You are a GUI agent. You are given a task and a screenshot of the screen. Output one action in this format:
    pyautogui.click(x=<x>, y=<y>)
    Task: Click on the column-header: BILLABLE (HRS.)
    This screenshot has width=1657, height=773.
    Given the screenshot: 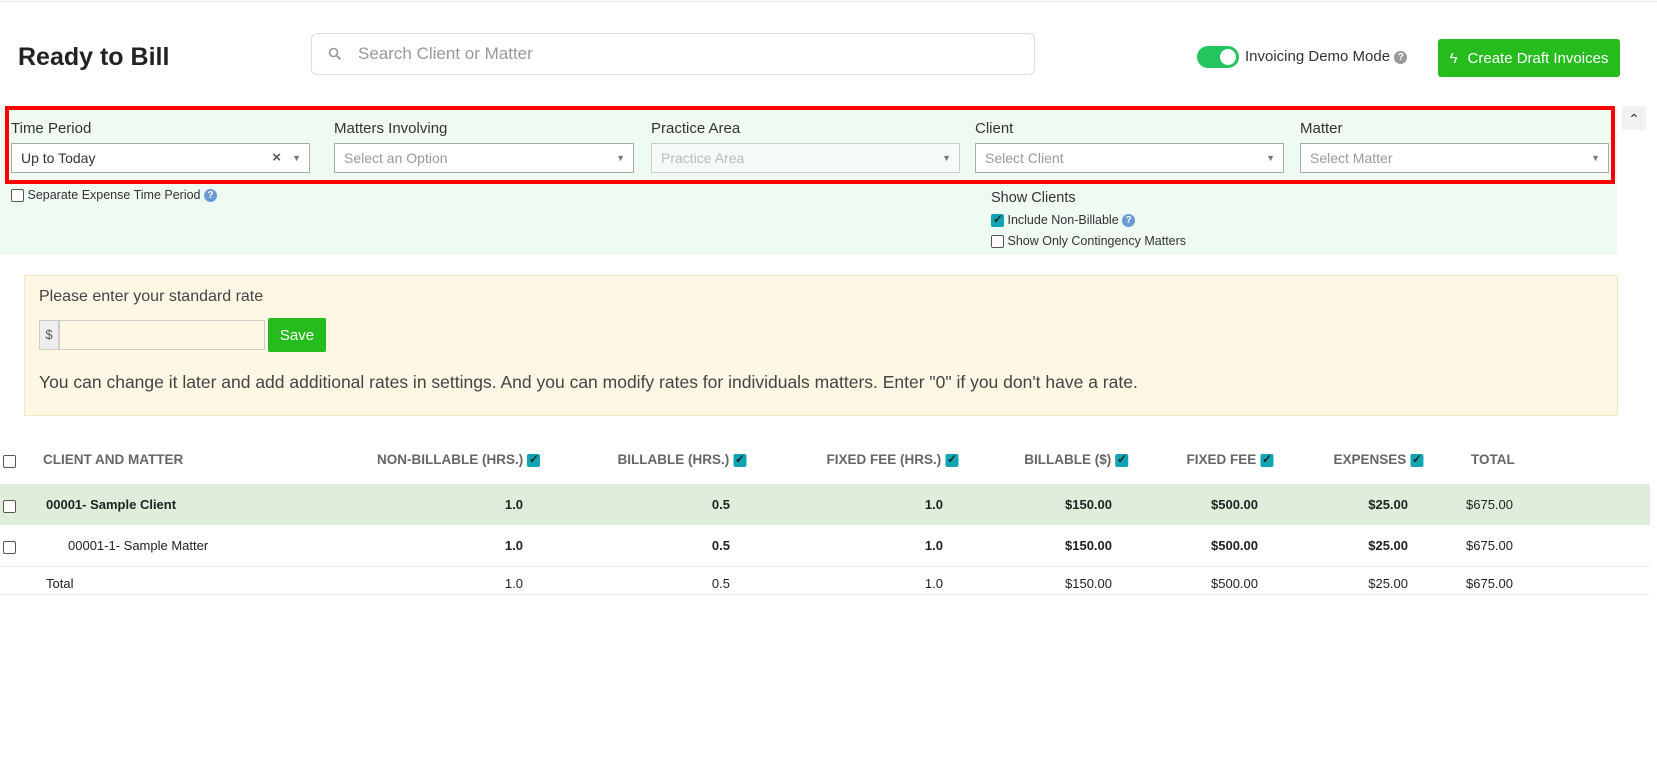 What is the action you would take?
    pyautogui.click(x=681, y=459)
    